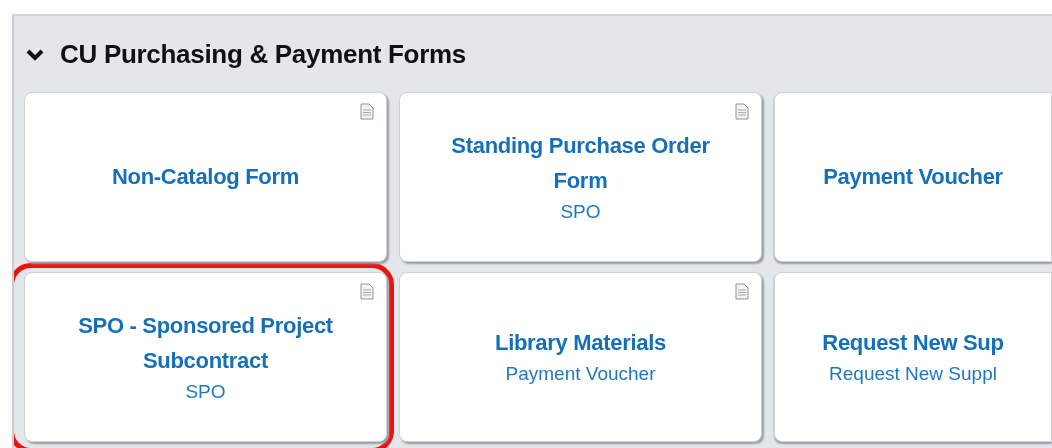 Image resolution: width=1052 pixels, height=448 pixels. I want to click on form-tile: Request New Sup Request New Suppl, so click(913, 357).